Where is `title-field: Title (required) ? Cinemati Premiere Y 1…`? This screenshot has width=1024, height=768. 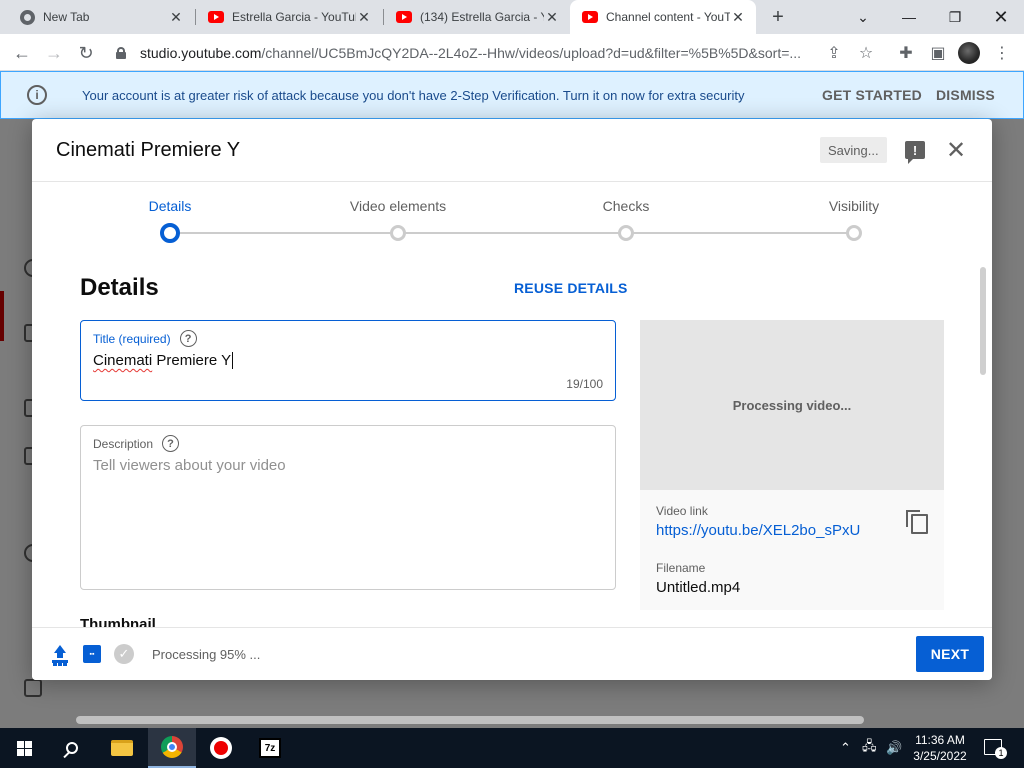
title-field: Title (required) ? Cinemati Premiere Y 1… is located at coordinates (348, 360).